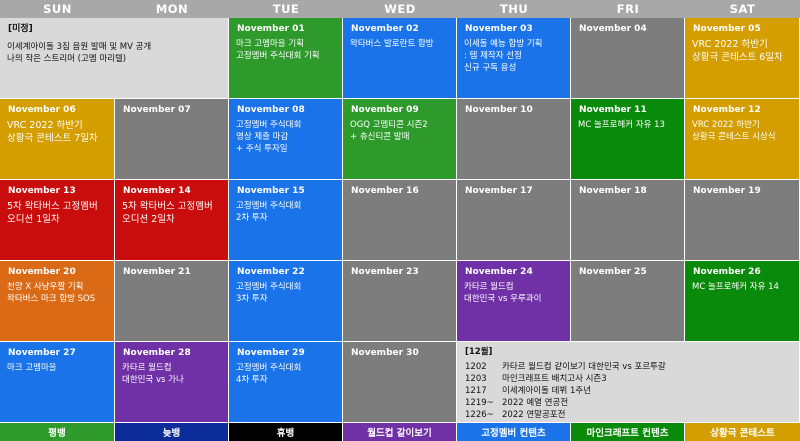 This screenshot has height=441, width=800. Describe the element at coordinates (172, 9) in the screenshot. I see `header-mon: MON` at that location.